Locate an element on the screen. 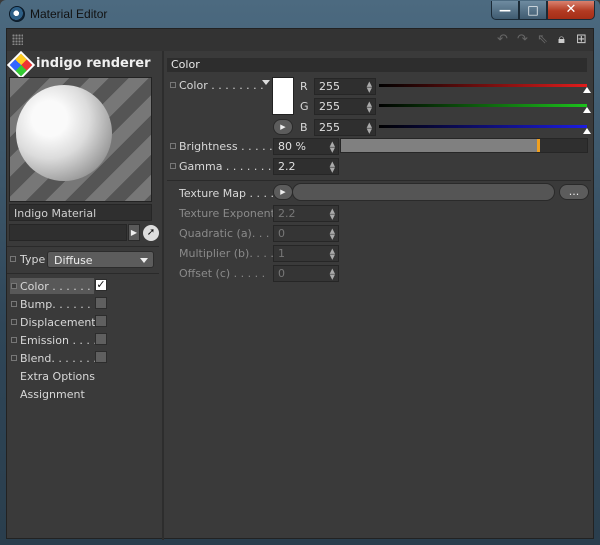 The image size is (600, 545). texture-exponent-label: Texture Exponent is located at coordinates (227, 213).